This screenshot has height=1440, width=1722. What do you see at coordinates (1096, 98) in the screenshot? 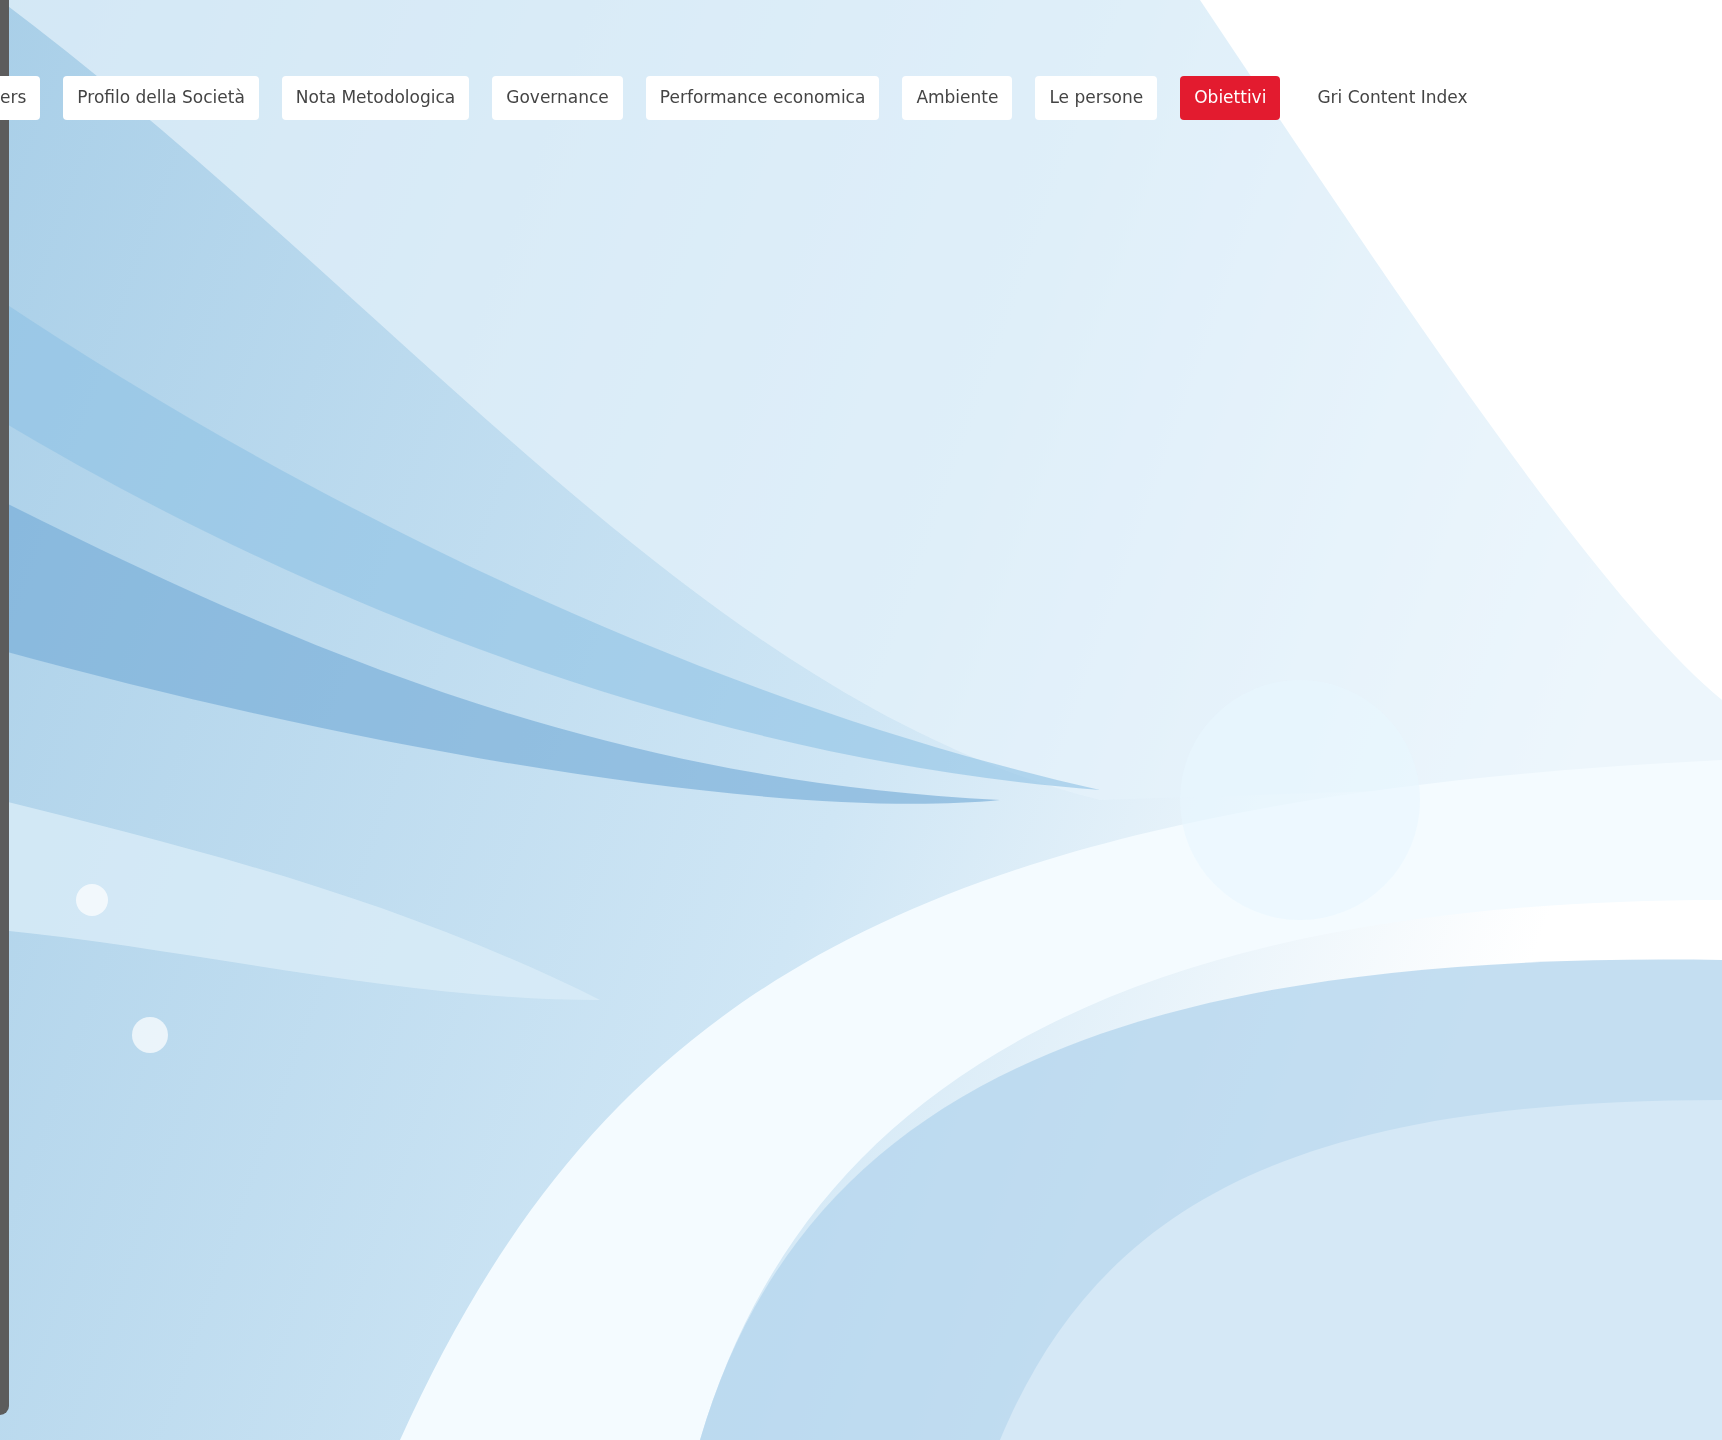
I see `nav-tab: Le persone` at bounding box center [1096, 98].